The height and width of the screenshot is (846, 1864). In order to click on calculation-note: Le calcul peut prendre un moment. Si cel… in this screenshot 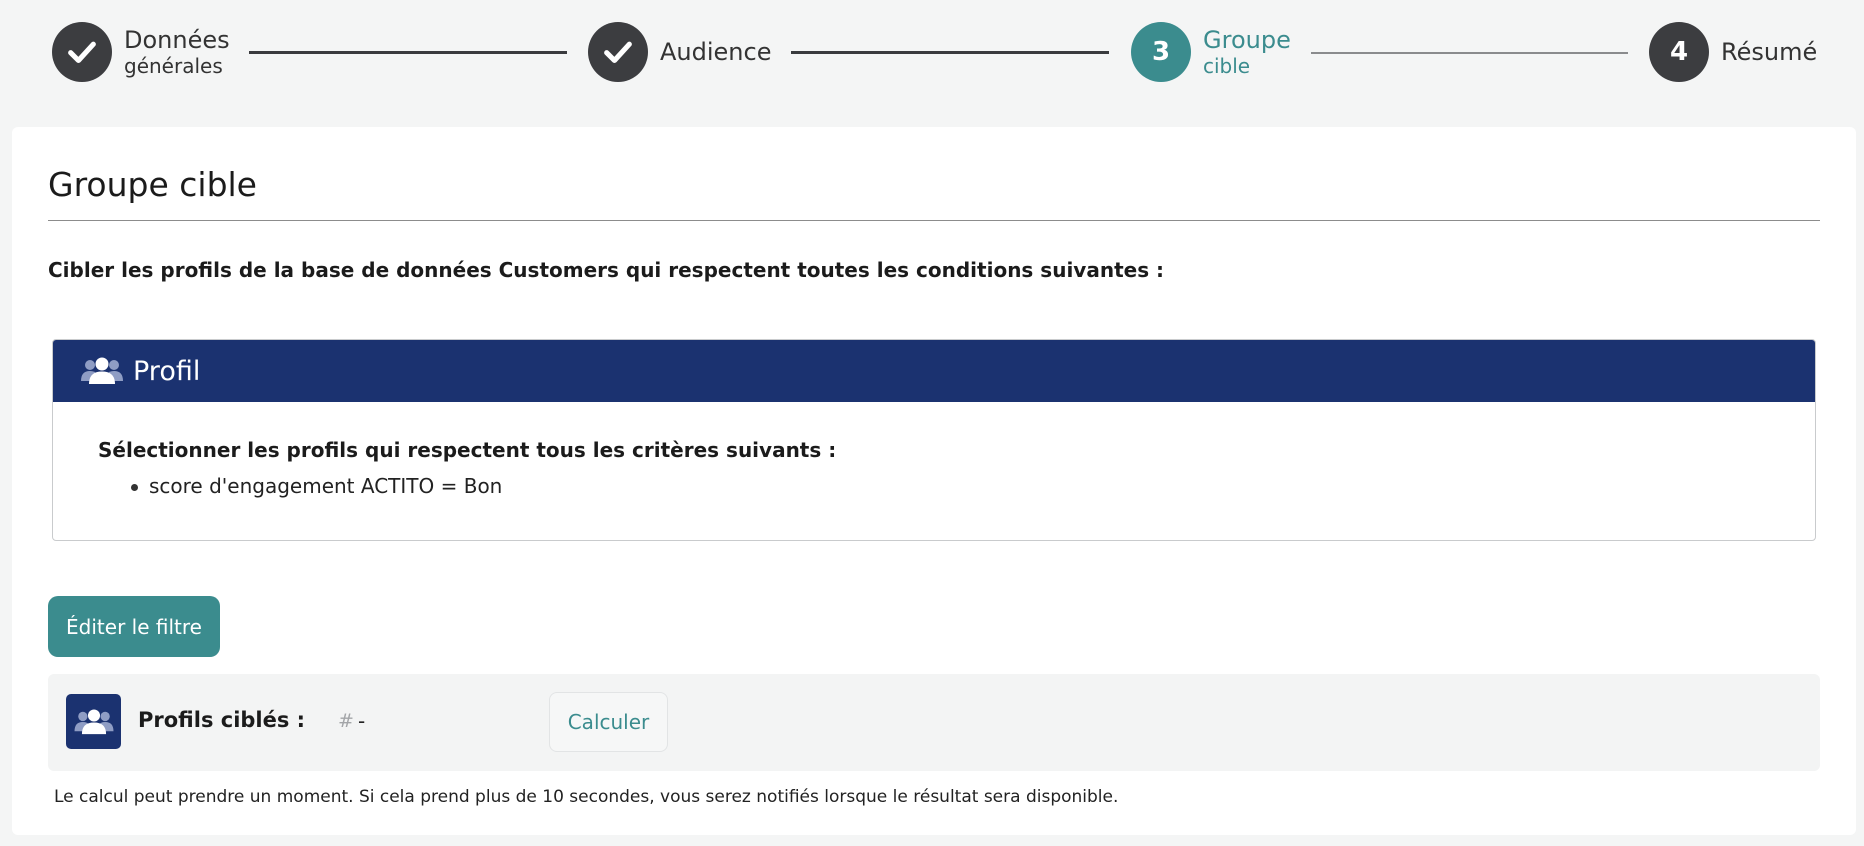, I will do `click(586, 797)`.